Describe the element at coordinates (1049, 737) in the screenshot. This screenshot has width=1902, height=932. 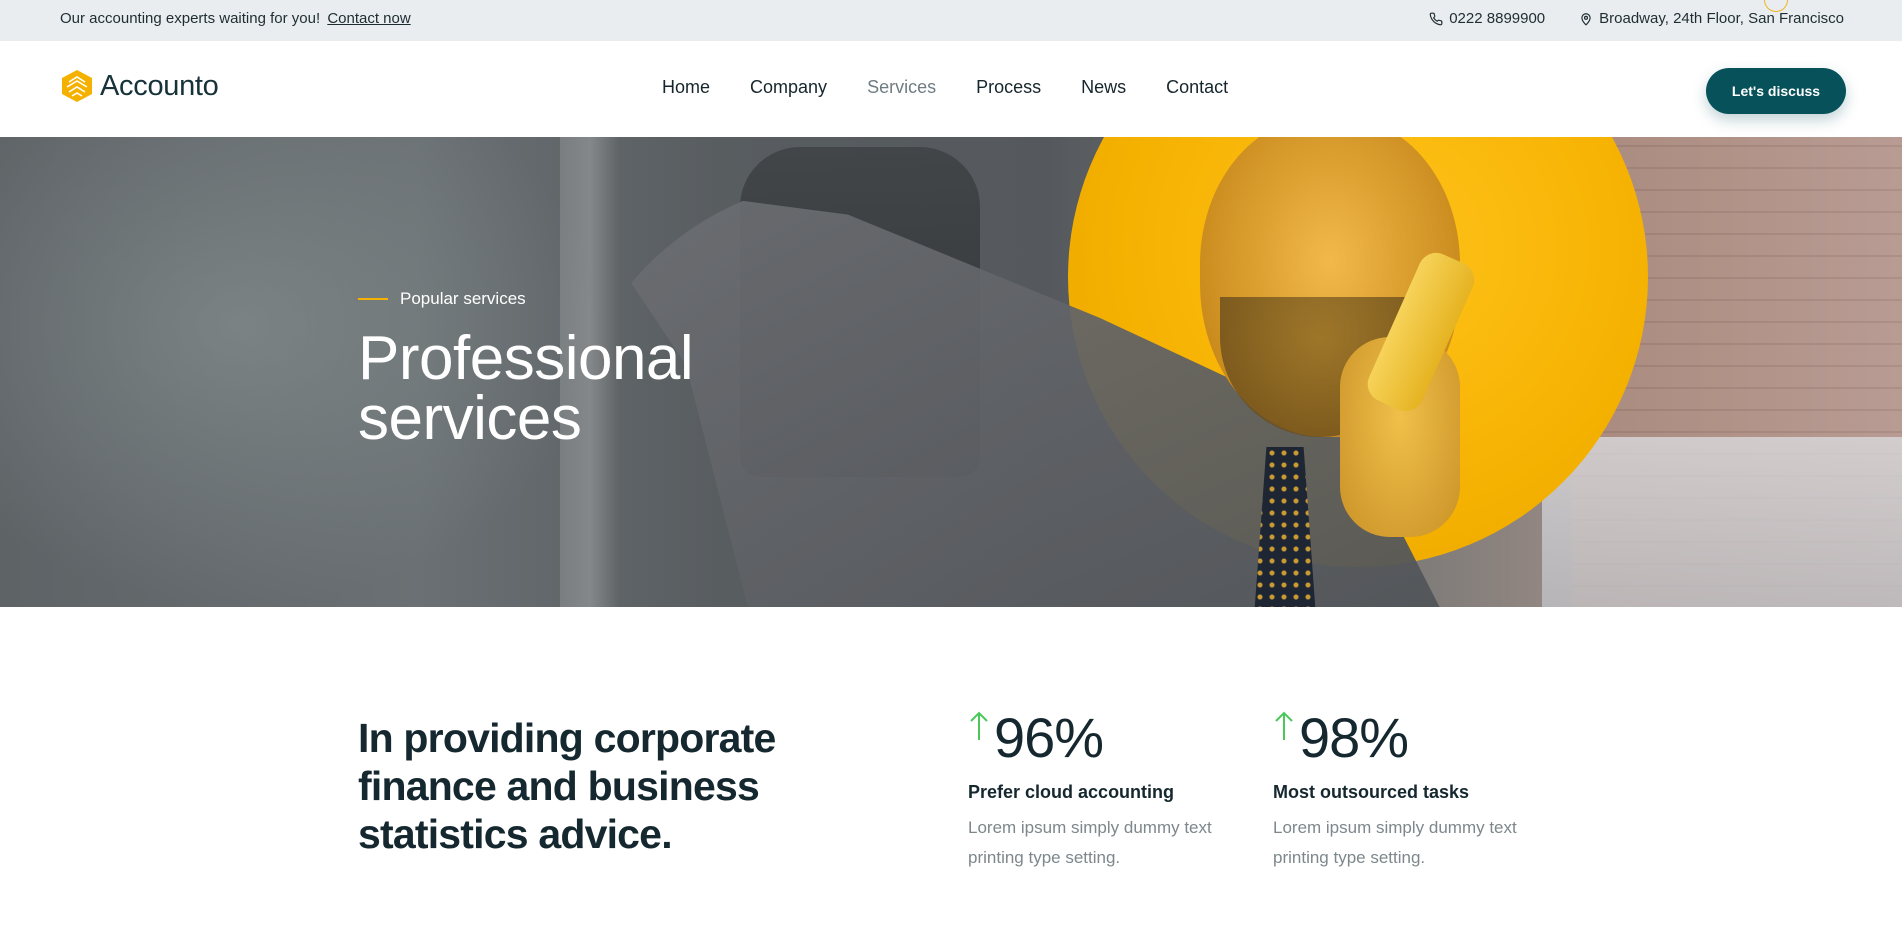
I see `stat-value: 96%` at that location.